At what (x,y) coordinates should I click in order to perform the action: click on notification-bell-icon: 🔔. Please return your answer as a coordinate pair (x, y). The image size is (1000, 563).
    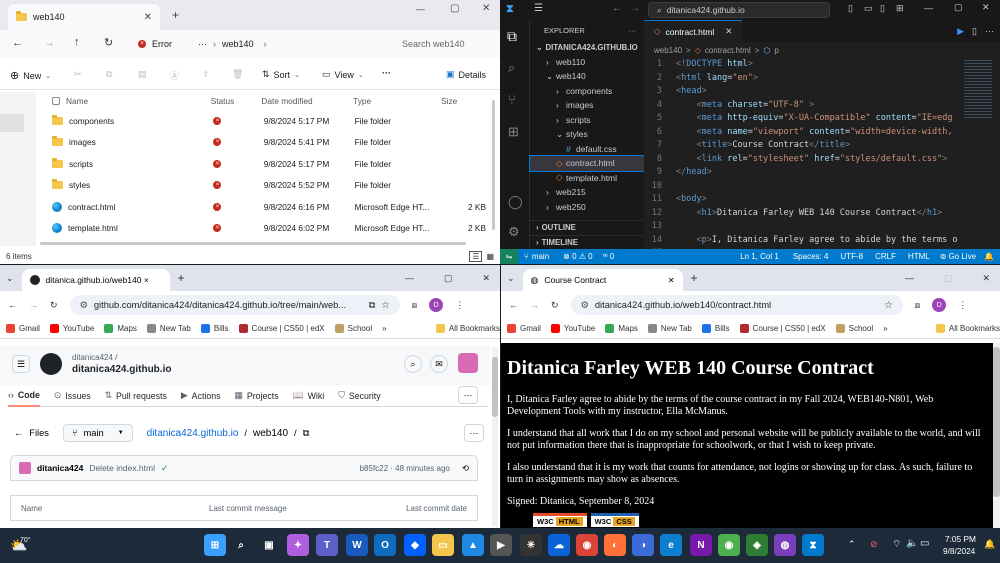
    Looking at the image, I should click on (989, 544).